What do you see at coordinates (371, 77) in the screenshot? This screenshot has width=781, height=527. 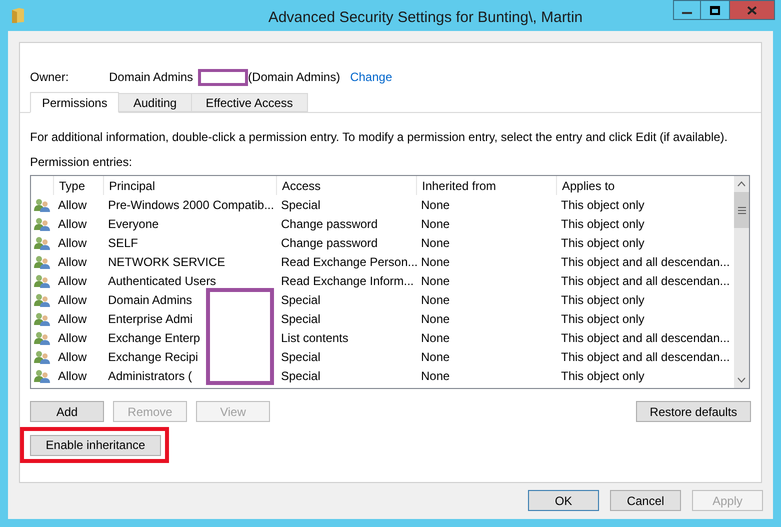 I see `change-link: Change` at bounding box center [371, 77].